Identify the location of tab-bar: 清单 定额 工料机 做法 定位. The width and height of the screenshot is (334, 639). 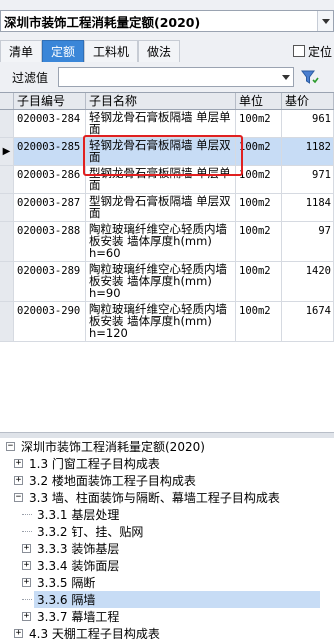
(167, 51).